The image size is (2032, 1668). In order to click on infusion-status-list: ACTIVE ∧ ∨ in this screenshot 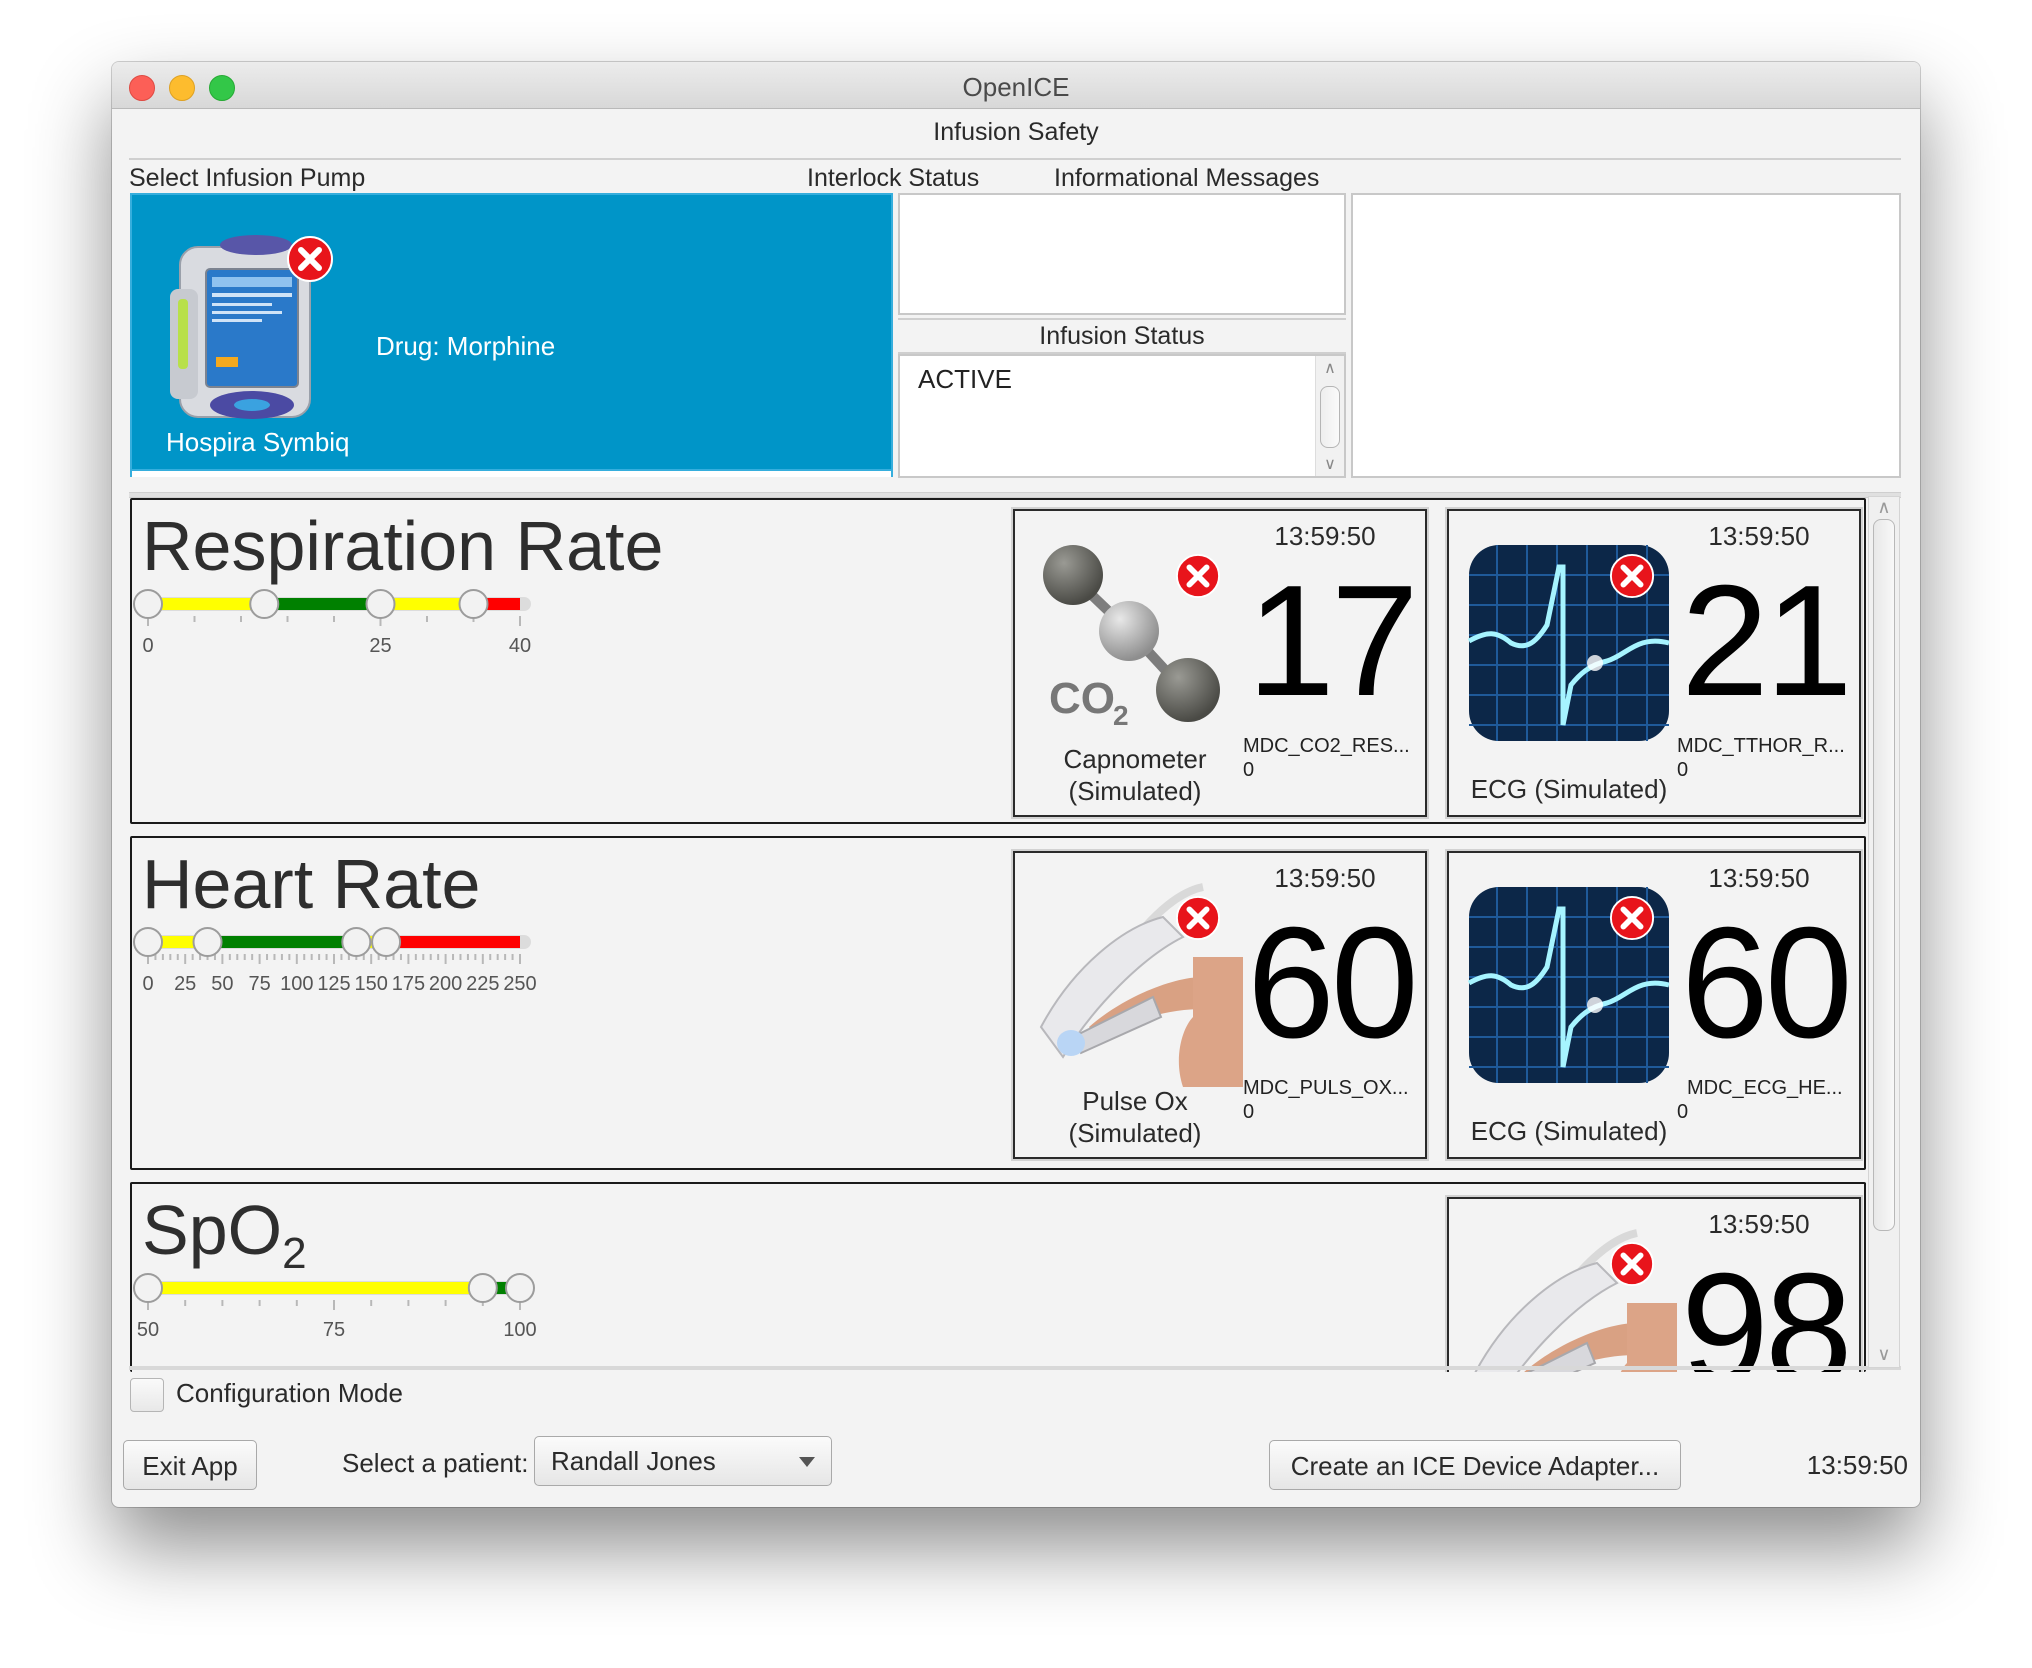, I will do `click(1122, 416)`.